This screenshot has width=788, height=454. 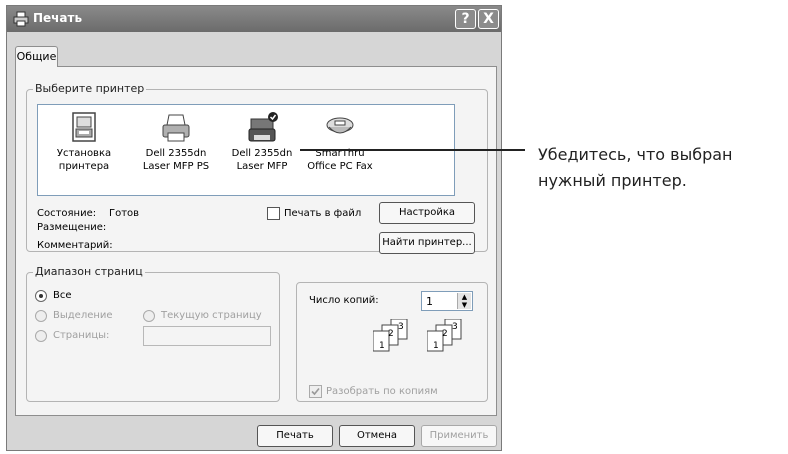 I want to click on printer-item-dell-ps: Dell 2355dn Laser MFP PS, so click(x=176, y=142).